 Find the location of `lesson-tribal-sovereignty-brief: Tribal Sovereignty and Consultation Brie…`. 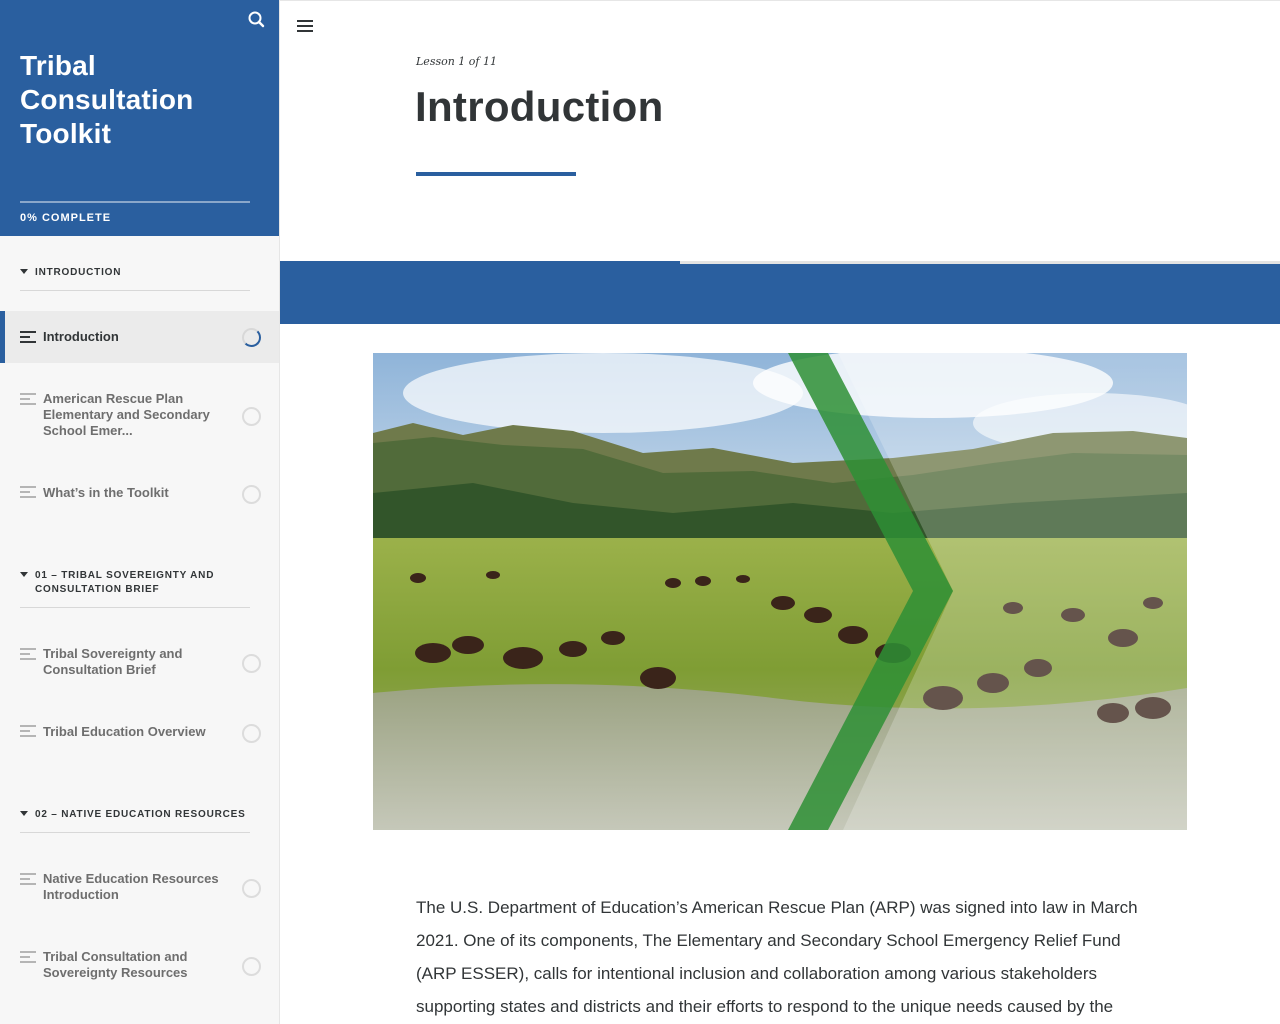

lesson-tribal-sovereignty-brief: Tribal Sovereignty and Consultation Brie… is located at coordinates (139, 663).